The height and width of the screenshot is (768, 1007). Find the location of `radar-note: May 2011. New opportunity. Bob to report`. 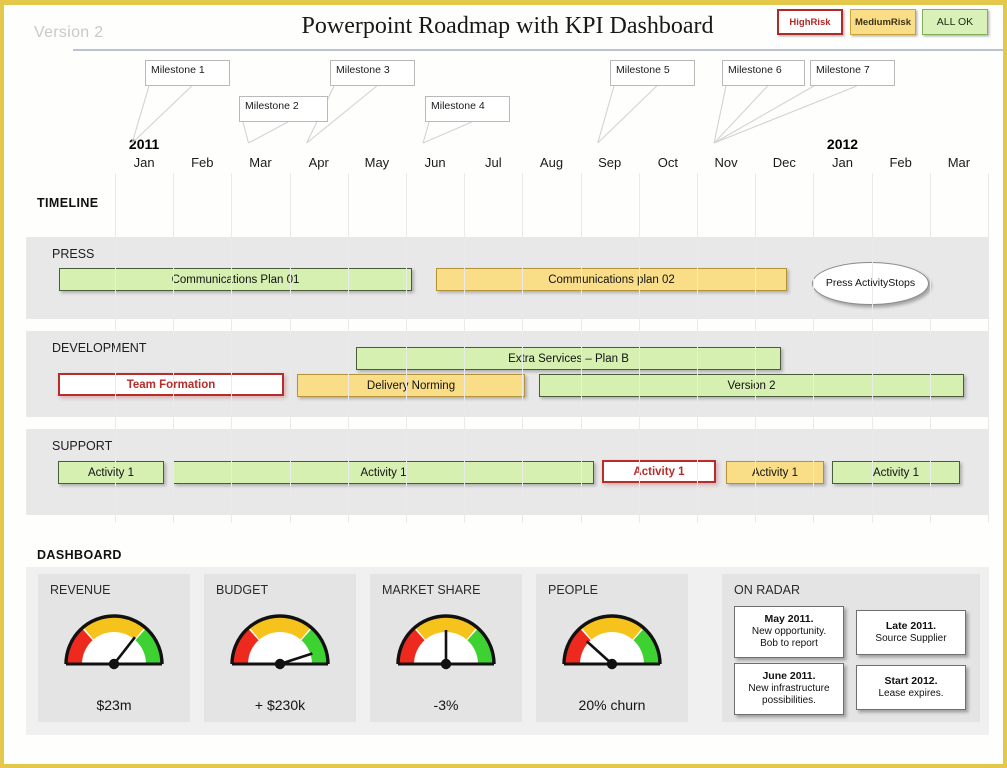

radar-note: May 2011. New opportunity. Bob to report is located at coordinates (789, 632).